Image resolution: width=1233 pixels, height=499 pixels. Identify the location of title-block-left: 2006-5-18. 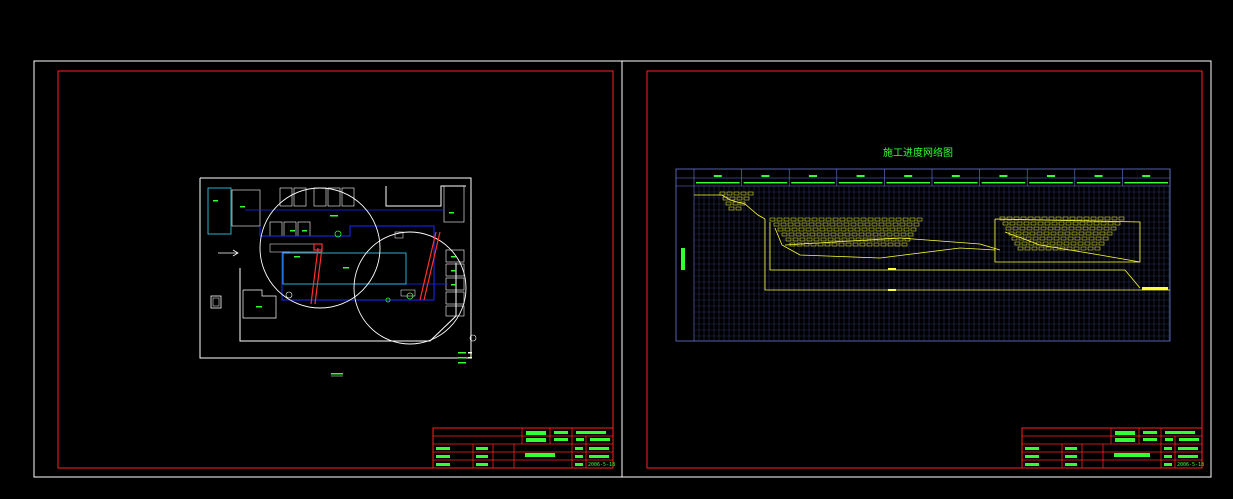
(523, 448).